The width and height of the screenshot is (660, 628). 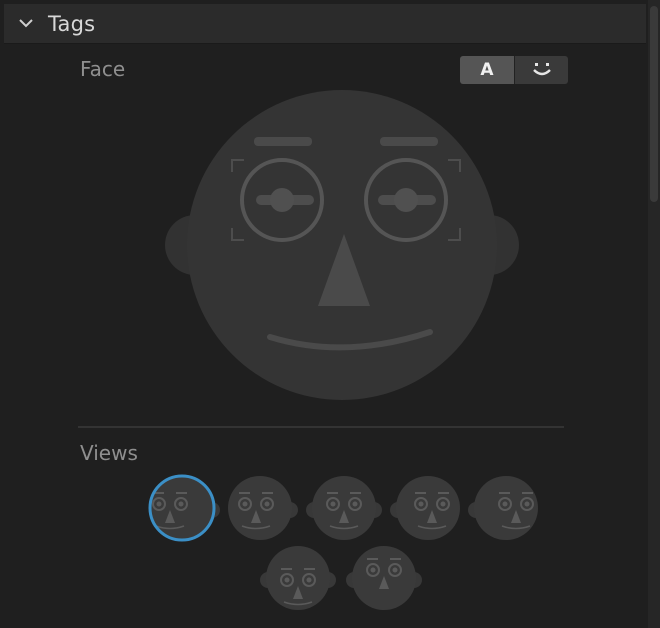 I want to click on scrollbar-thumb, so click(x=654, y=104).